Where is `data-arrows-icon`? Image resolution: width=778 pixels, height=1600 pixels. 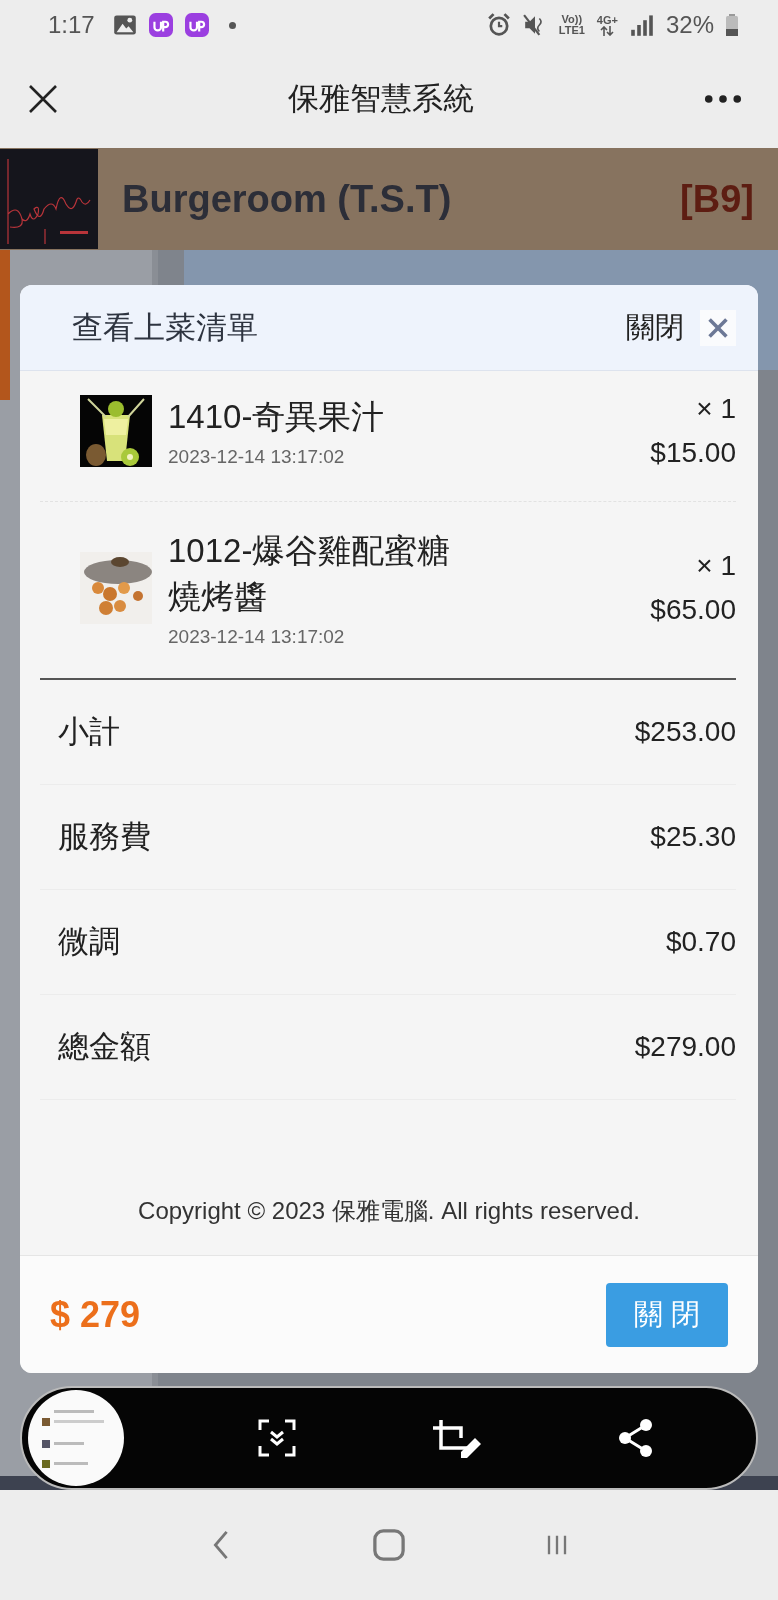
data-arrows-icon is located at coordinates (607, 30).